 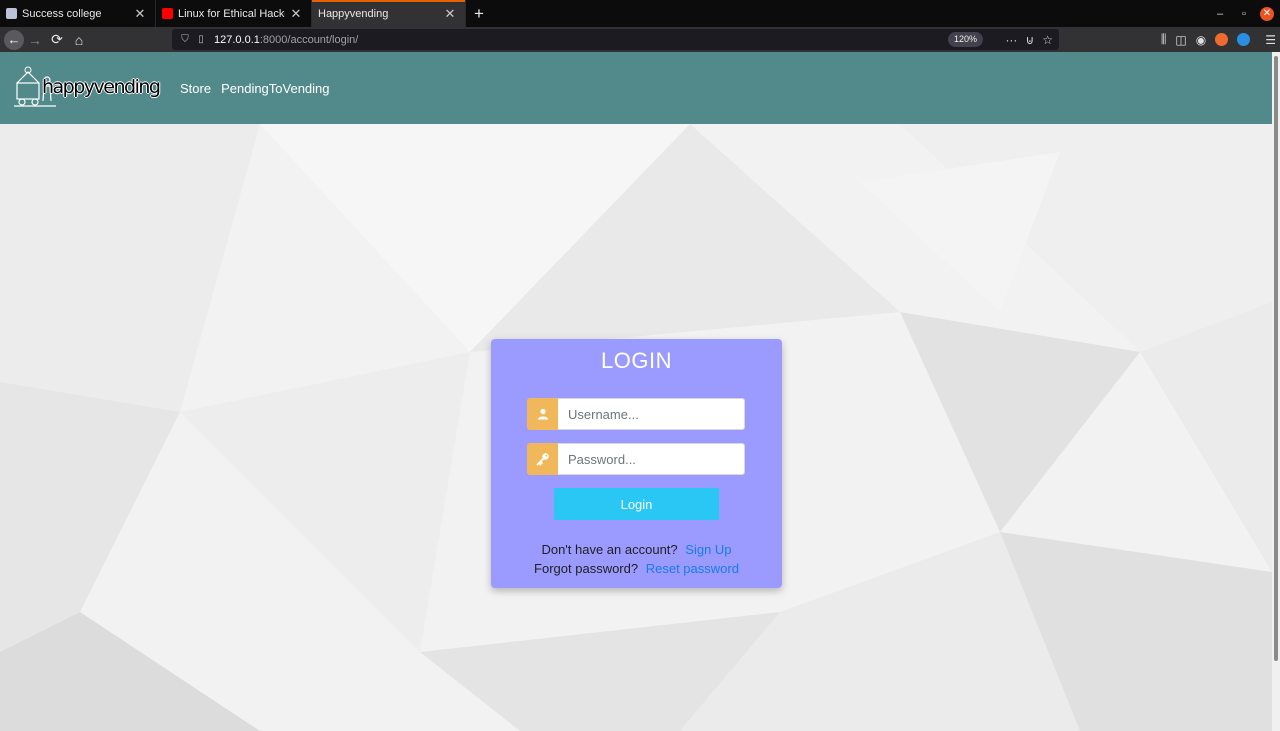 I want to click on site-nav: Store PendingToVending, so click(x=255, y=88).